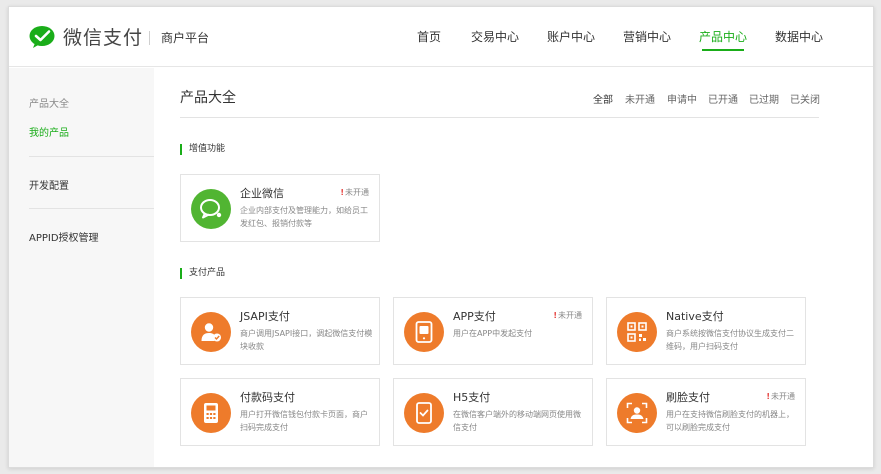 This screenshot has height=474, width=881. Describe the element at coordinates (730, 421) in the screenshot. I see `card-description: 用户在支持微信刷脸支付的机器上，可以刷脸完成支付` at that location.